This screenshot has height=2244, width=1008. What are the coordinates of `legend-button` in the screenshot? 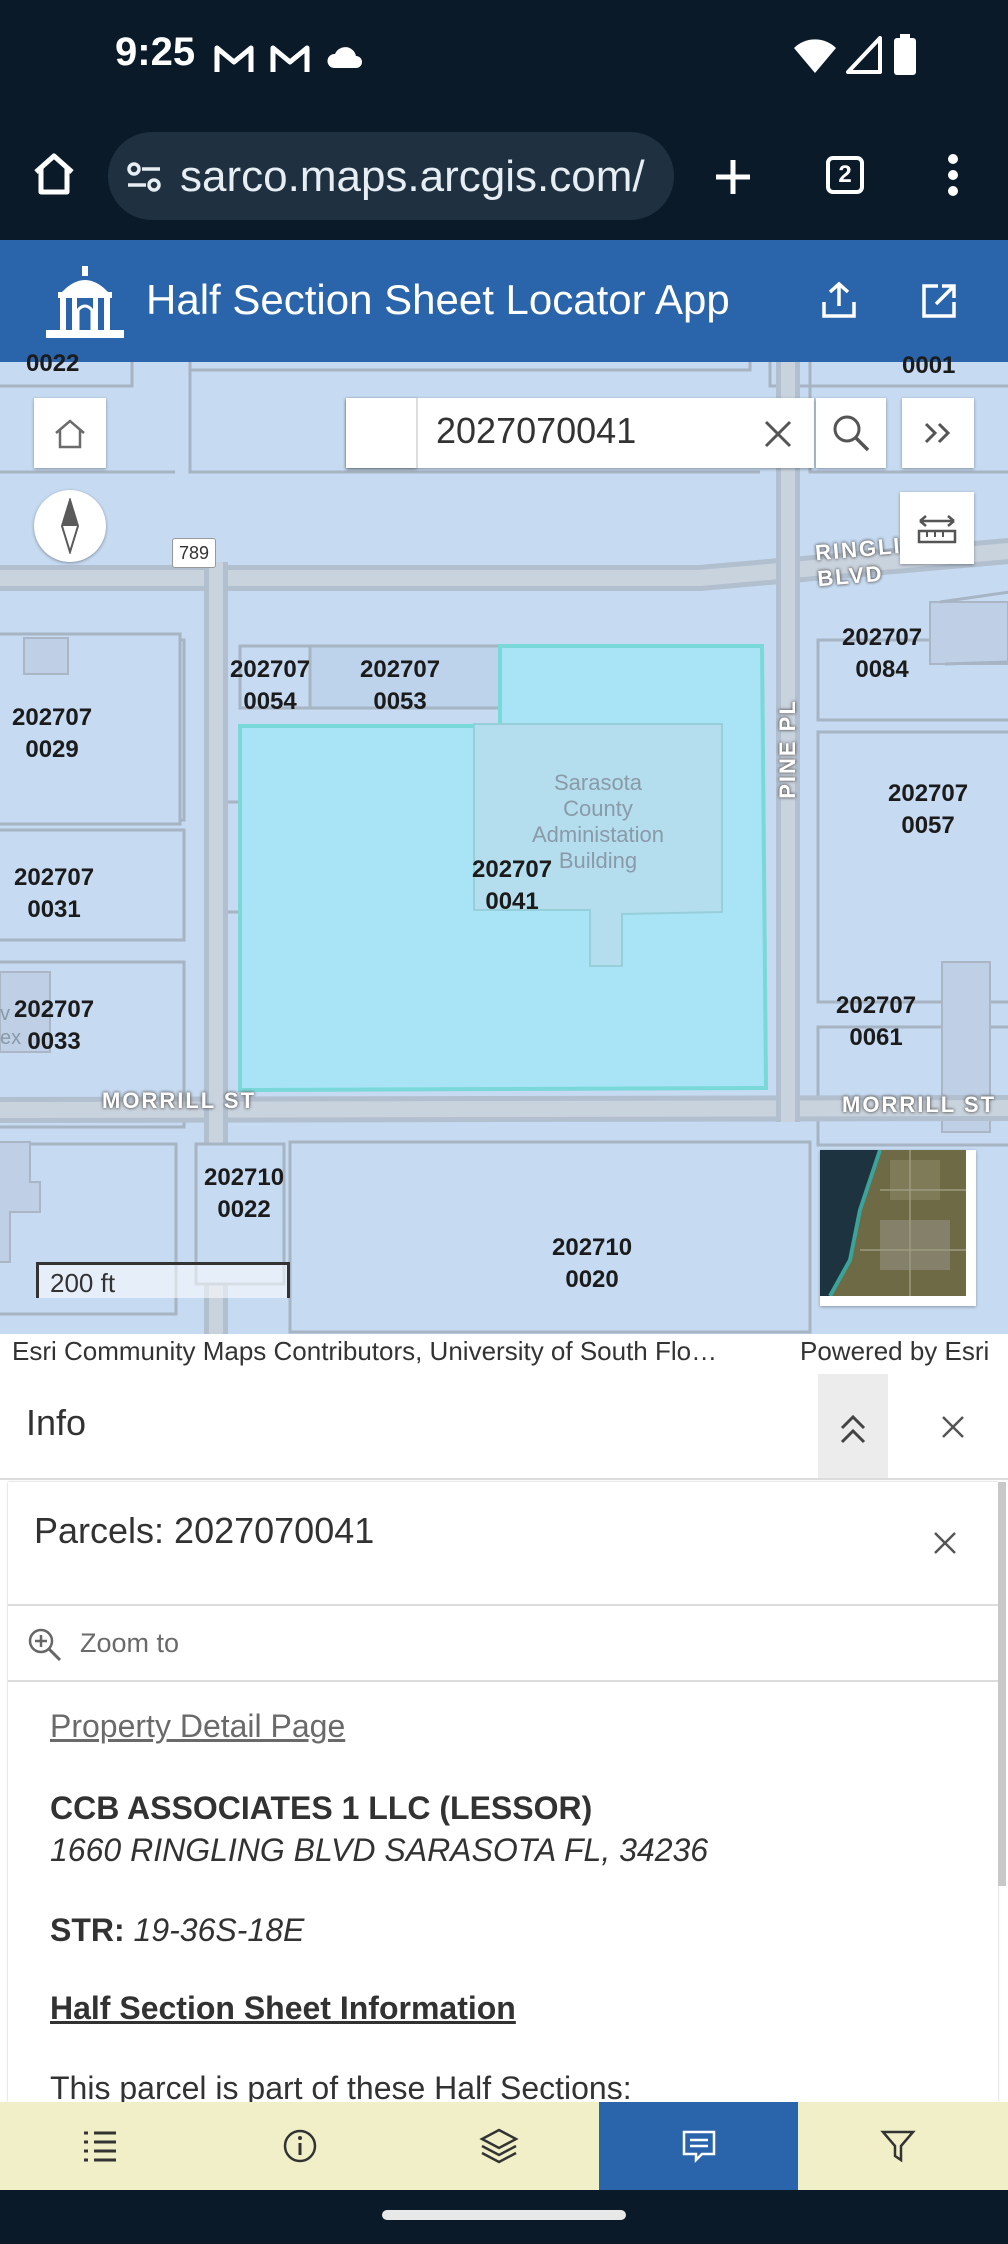 It's located at (99, 2146).